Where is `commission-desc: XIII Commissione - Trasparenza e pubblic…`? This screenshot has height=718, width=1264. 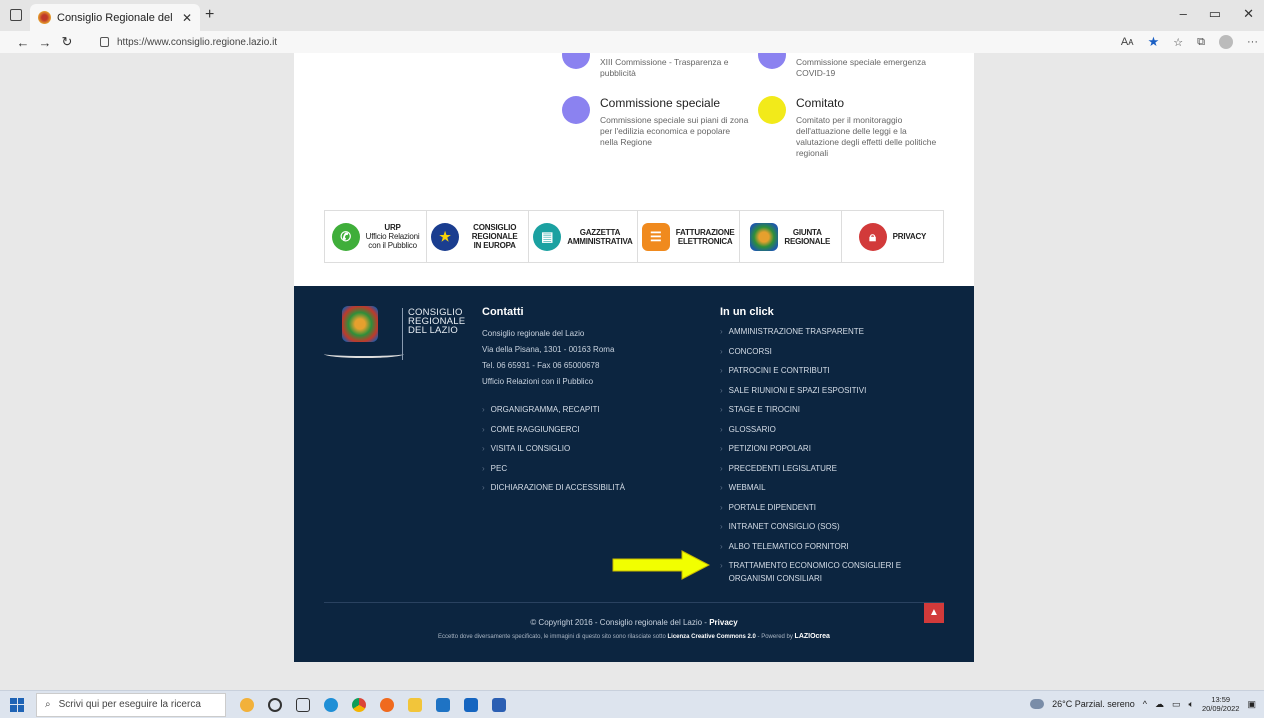 commission-desc: XIII Commissione - Trasparenza e pubblic… is located at coordinates (664, 67).